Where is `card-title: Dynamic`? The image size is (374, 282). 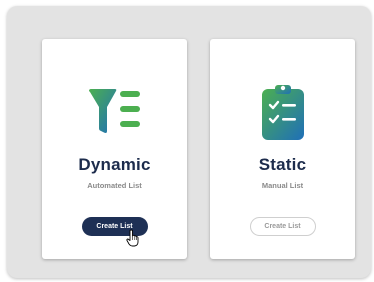 card-title: Dynamic is located at coordinates (114, 164).